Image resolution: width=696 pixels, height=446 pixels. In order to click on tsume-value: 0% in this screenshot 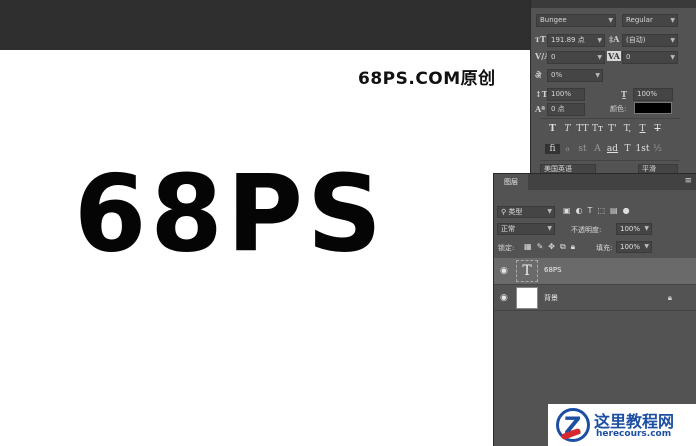, I will do `click(557, 75)`.